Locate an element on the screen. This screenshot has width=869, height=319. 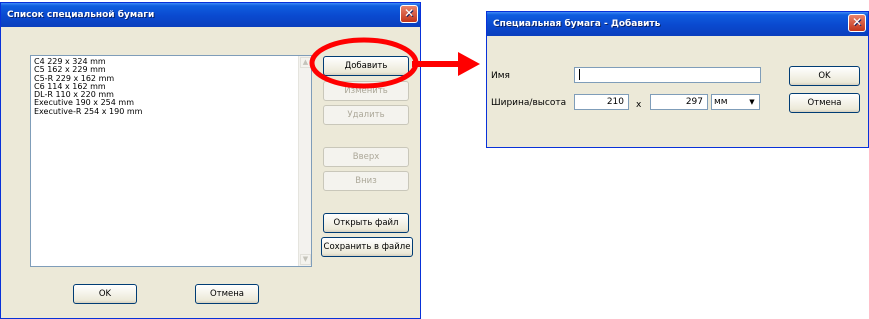
highlight-ring is located at coordinates (364, 63).